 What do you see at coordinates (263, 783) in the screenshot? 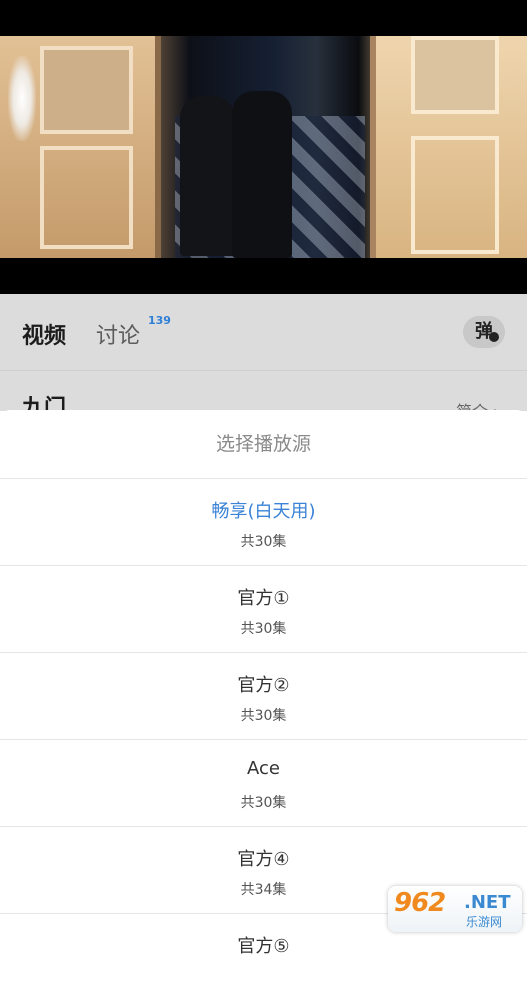
I see `source-option: Ace 共30集` at bounding box center [263, 783].